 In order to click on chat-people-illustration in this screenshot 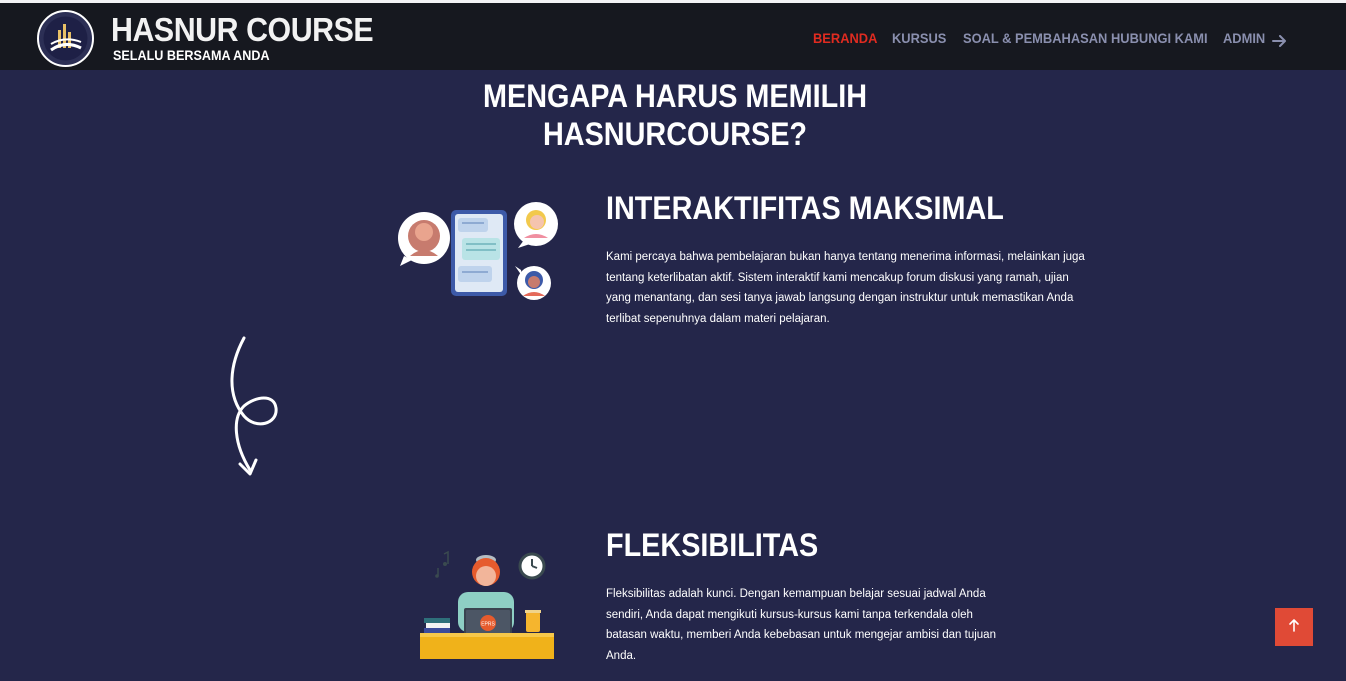, I will do `click(478, 251)`.